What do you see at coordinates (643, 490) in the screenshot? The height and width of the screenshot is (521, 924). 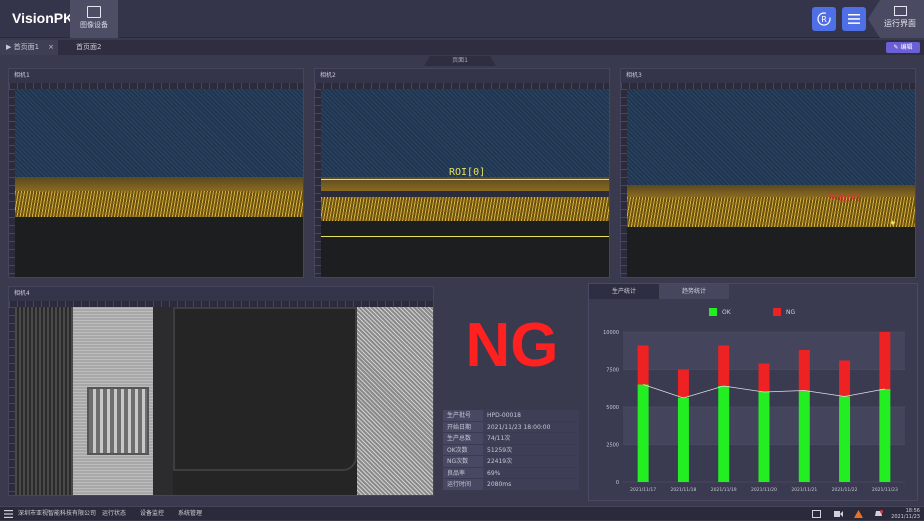 I see `x-tick-label: 2021/11/17` at bounding box center [643, 490].